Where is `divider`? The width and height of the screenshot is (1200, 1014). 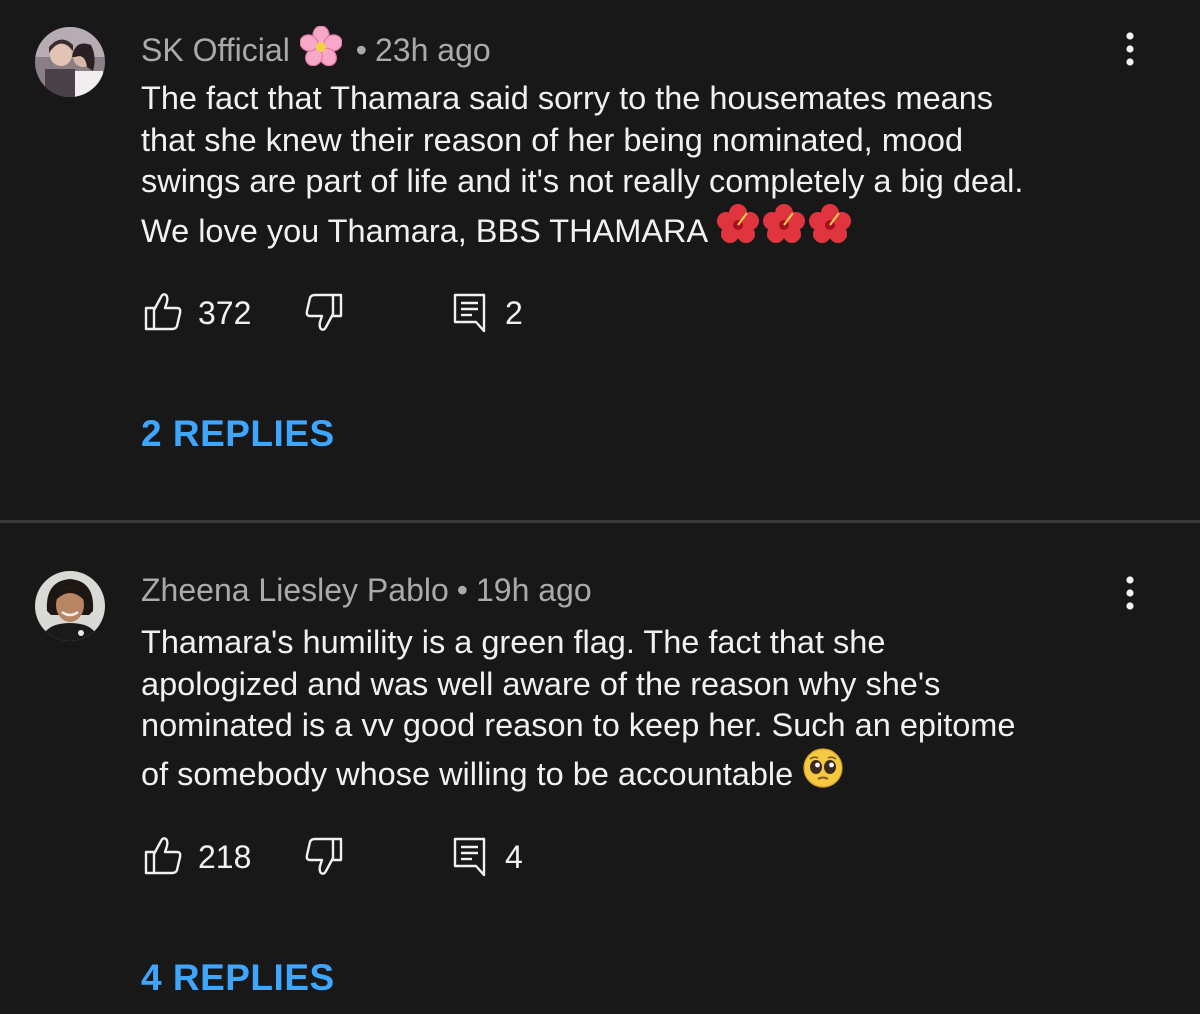 divider is located at coordinates (600, 521).